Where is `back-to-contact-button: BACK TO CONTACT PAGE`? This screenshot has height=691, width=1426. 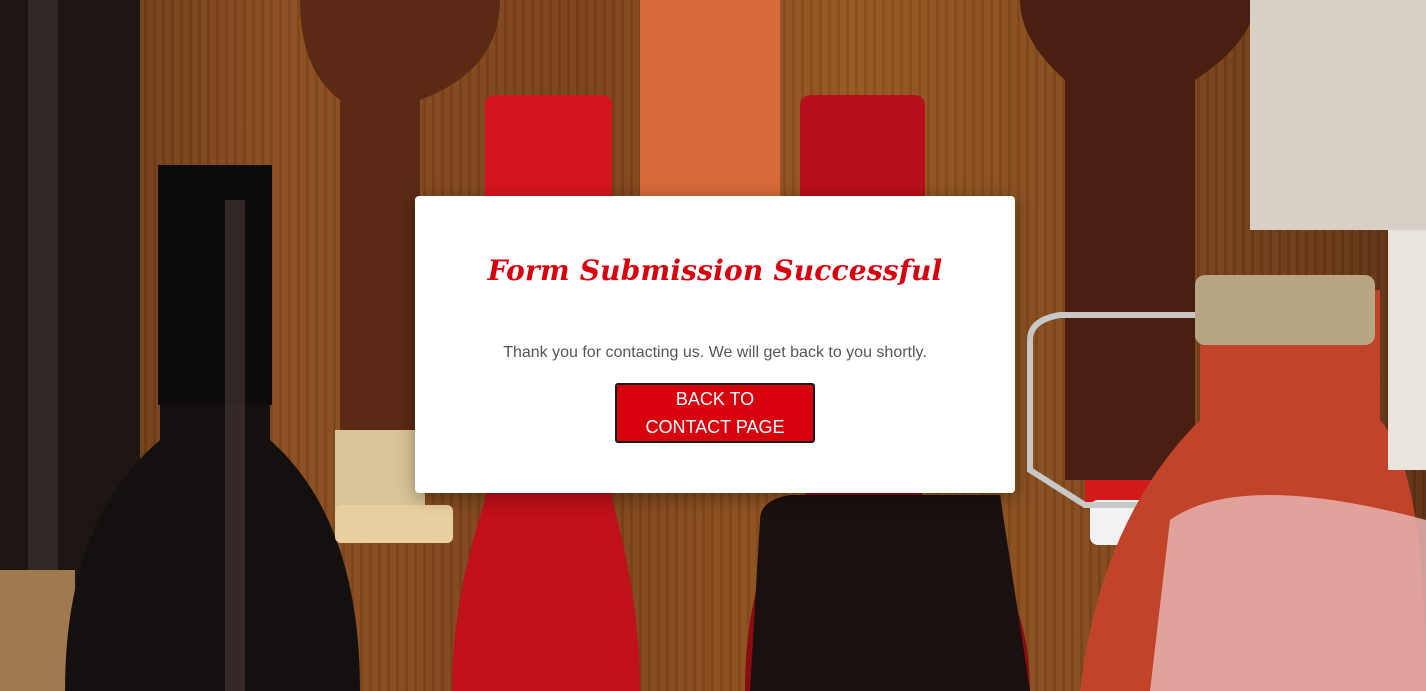 back-to-contact-button: BACK TO CONTACT PAGE is located at coordinates (715, 413).